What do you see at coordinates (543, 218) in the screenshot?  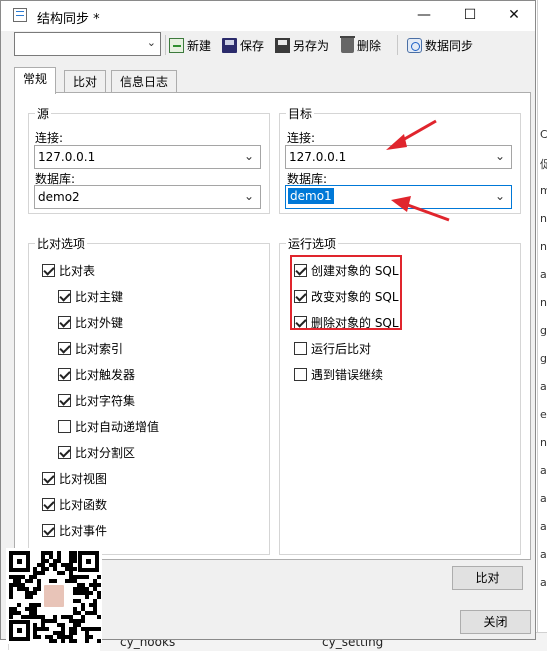 I see `background-text-fragment: n` at bounding box center [543, 218].